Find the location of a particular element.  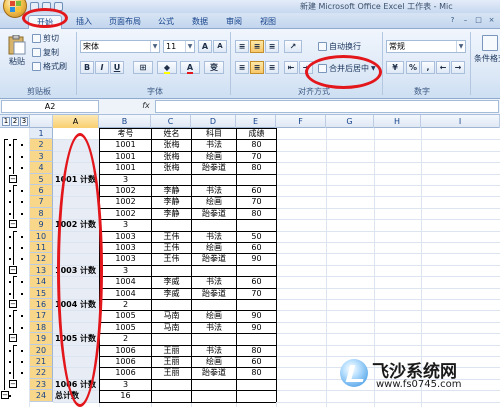

row-header: 16 is located at coordinates (41, 305).